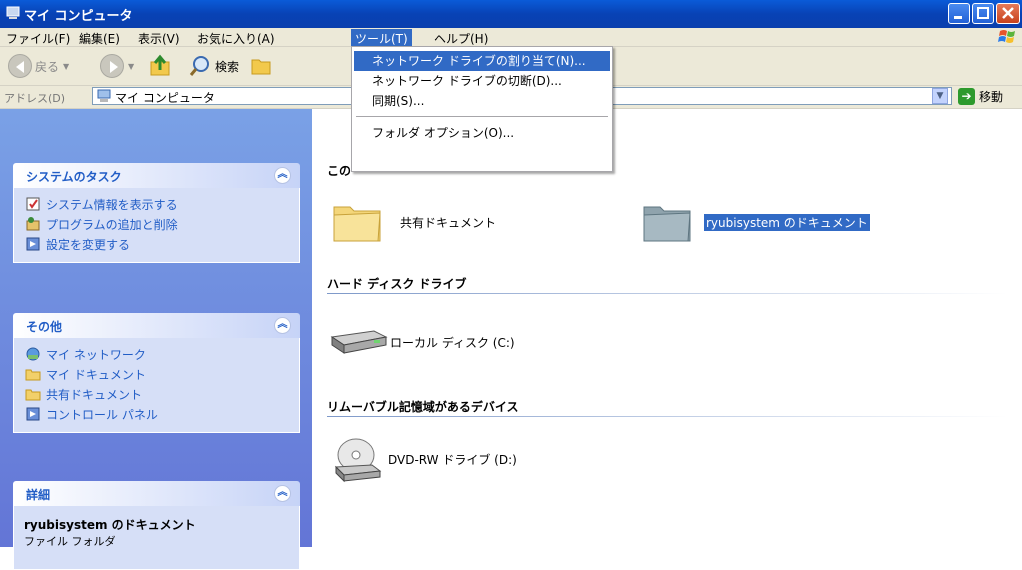  I want to click on go-button: ➔ 移動, so click(980, 96).